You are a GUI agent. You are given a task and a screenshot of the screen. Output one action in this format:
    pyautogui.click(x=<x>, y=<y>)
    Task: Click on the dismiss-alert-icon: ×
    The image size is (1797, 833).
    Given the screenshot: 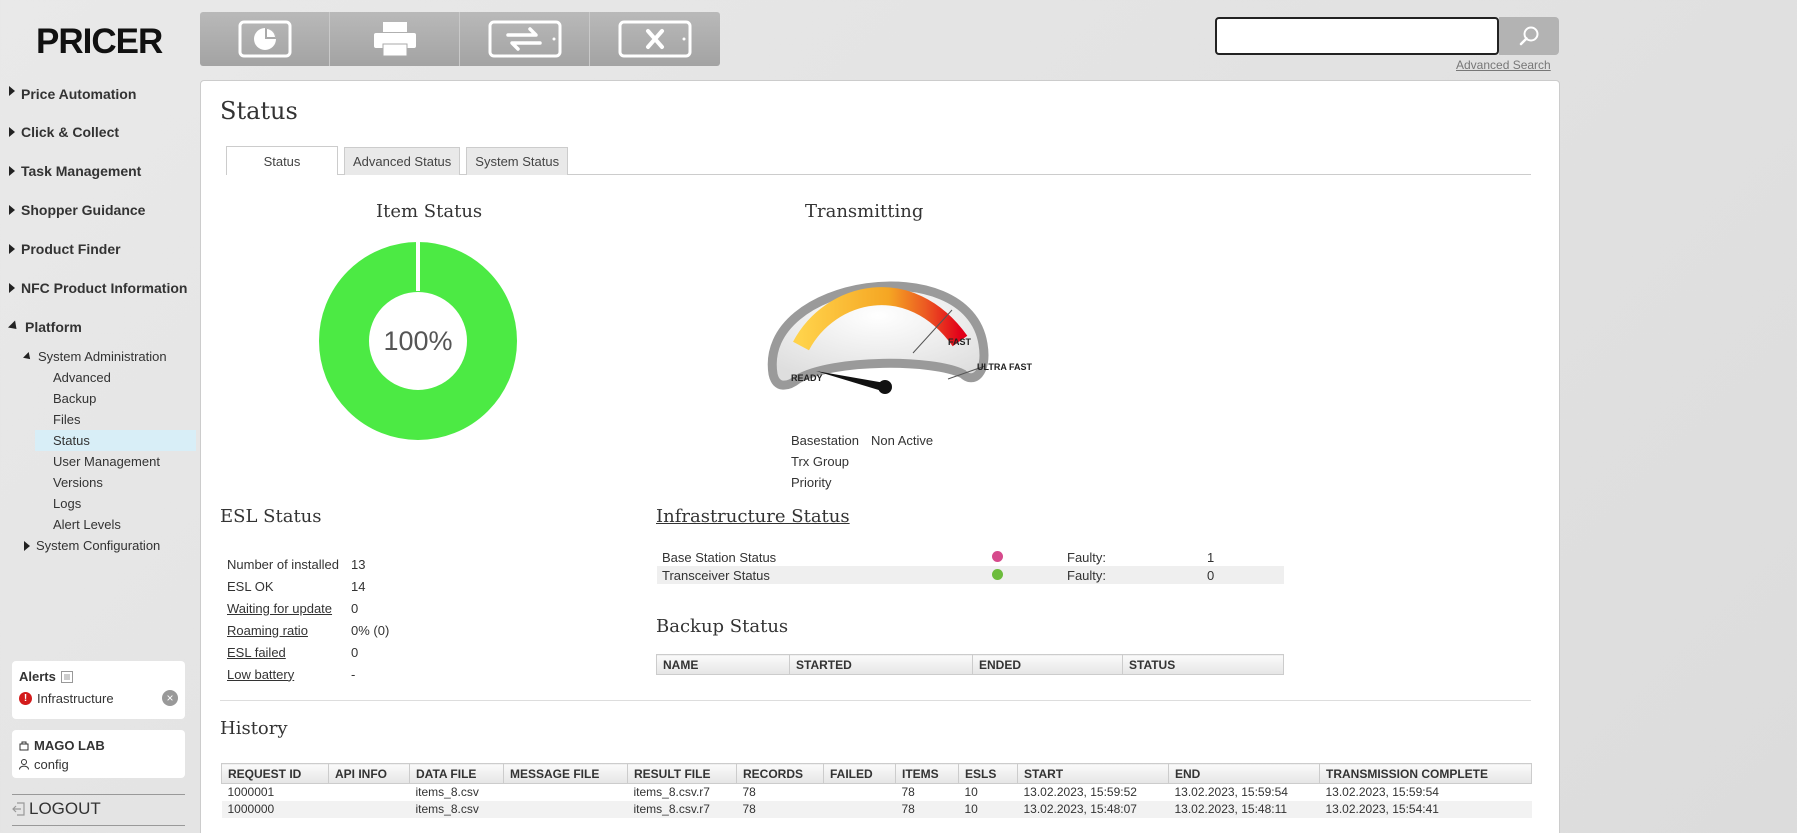 What is the action you would take?
    pyautogui.click(x=170, y=698)
    